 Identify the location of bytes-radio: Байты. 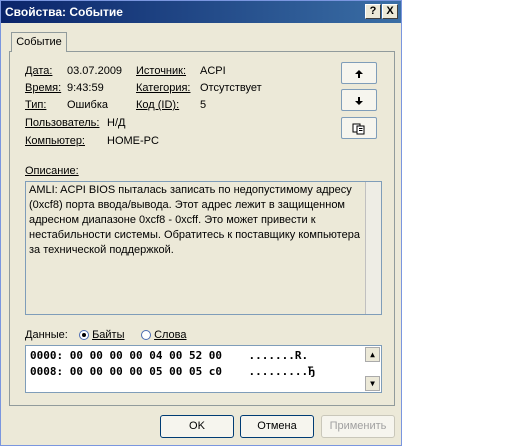
(102, 335).